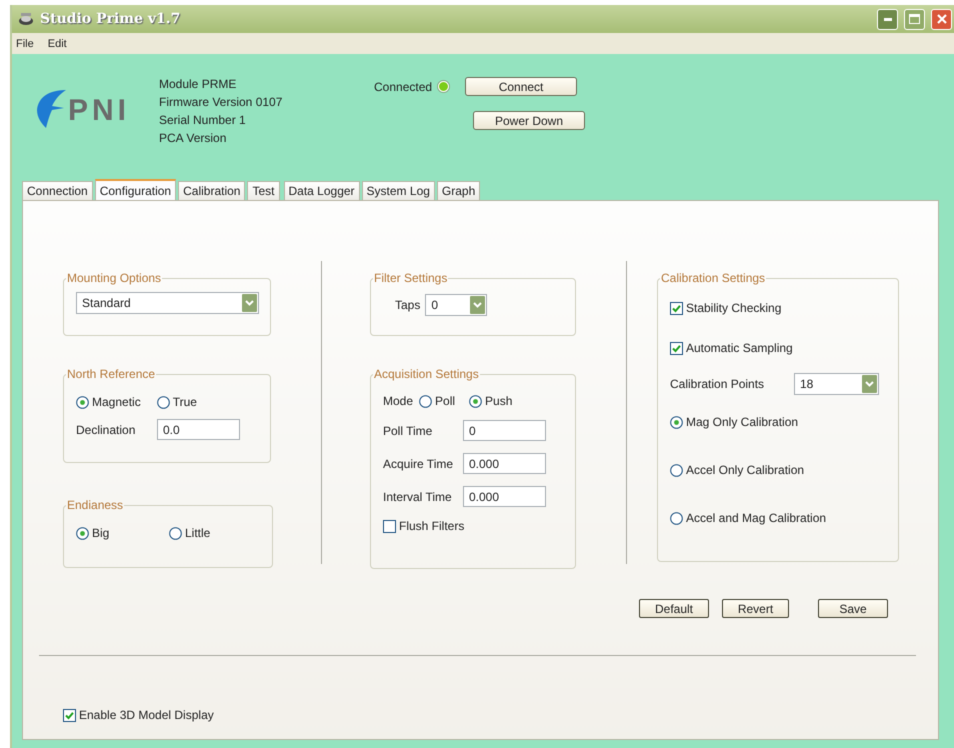 This screenshot has width=954, height=748. I want to click on field-label: Calibration Points, so click(718, 384).